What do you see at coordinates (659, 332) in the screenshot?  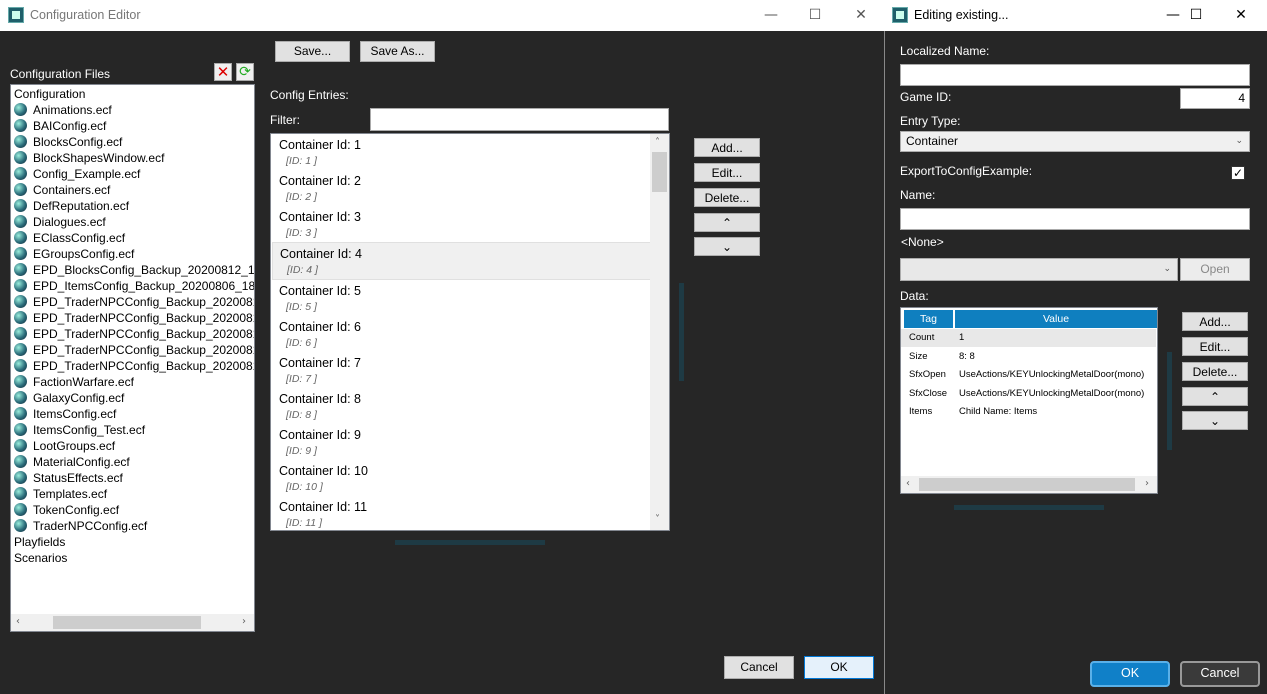 I see `entries-vertical-scrollbar: ˄ ˅` at bounding box center [659, 332].